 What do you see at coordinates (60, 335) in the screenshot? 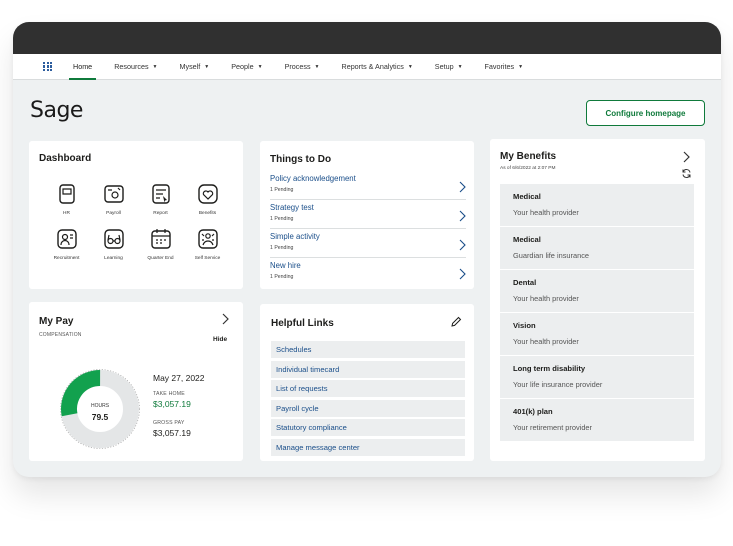
I see `my-pay-subtitle: COMPENSATION` at bounding box center [60, 335].